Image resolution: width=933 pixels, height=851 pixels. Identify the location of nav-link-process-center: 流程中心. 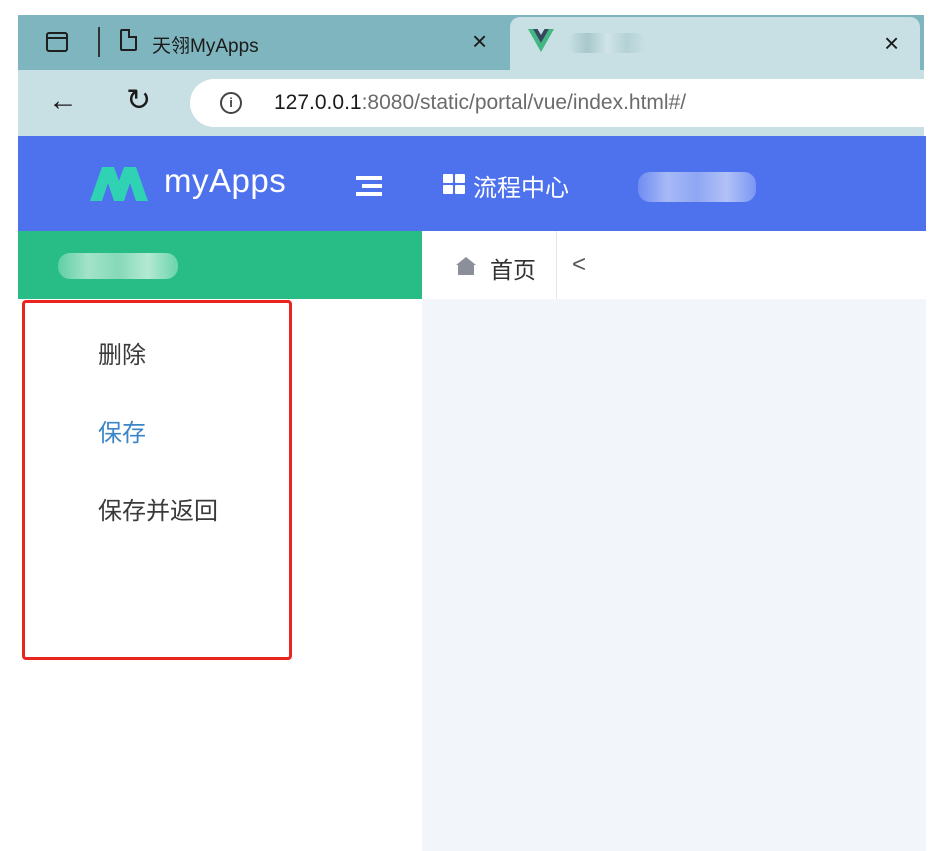
(521, 185).